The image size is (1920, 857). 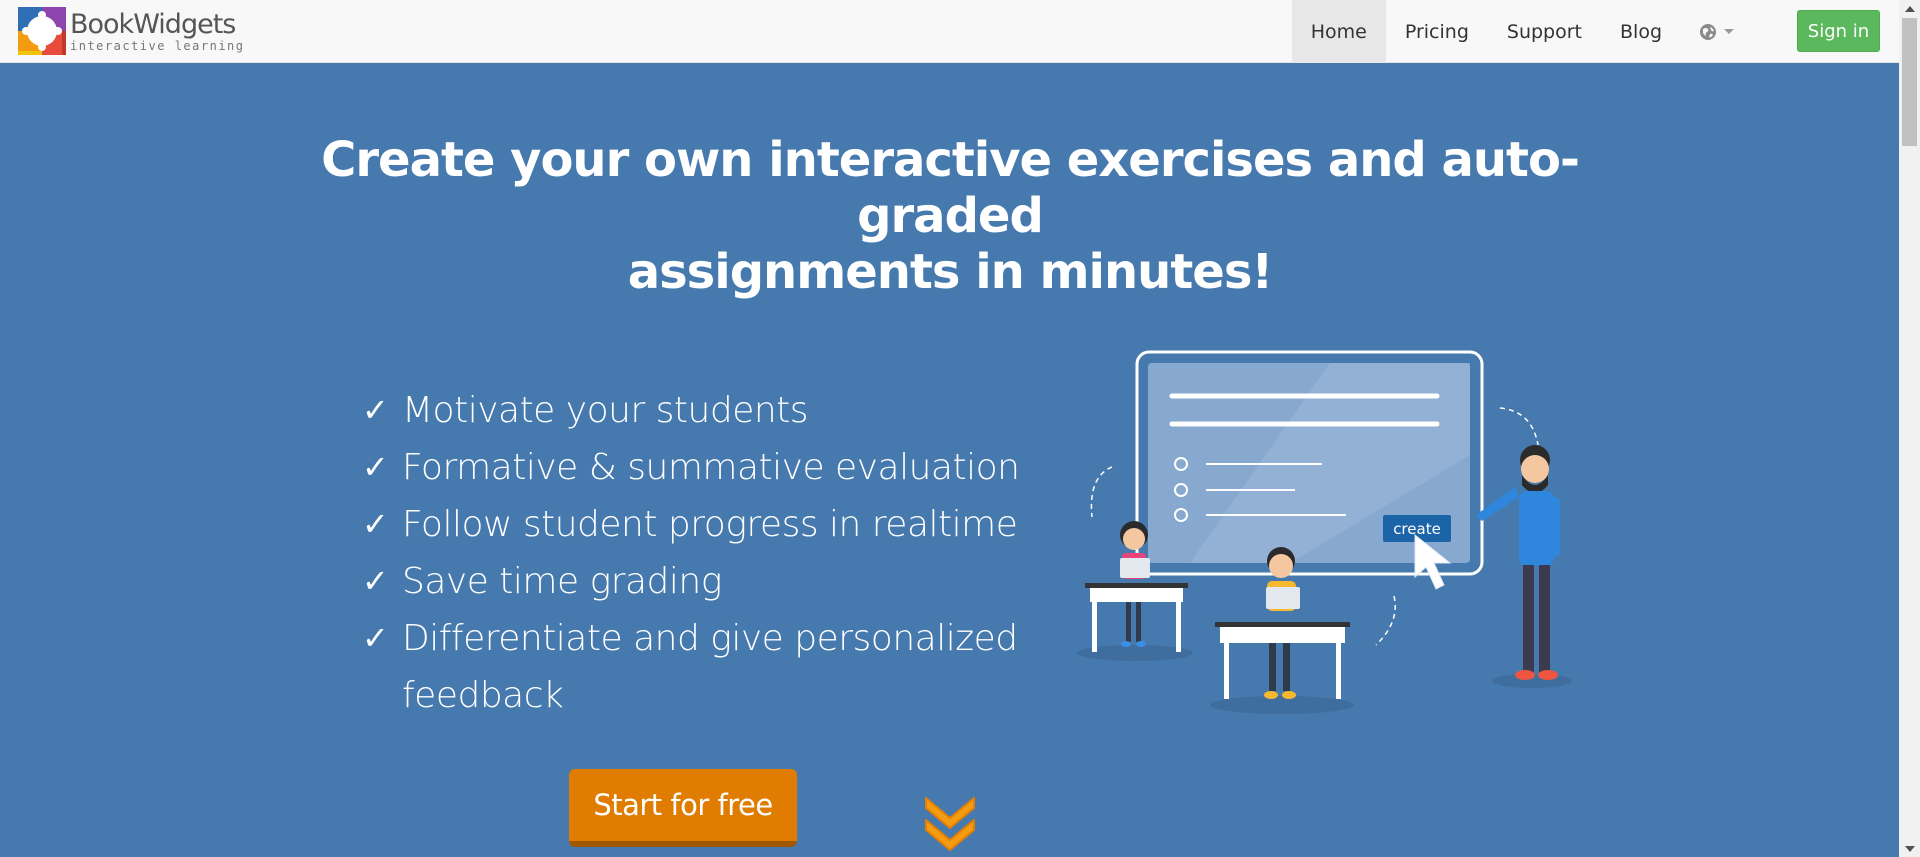 I want to click on nav-pricing: Pricing, so click(x=1437, y=31).